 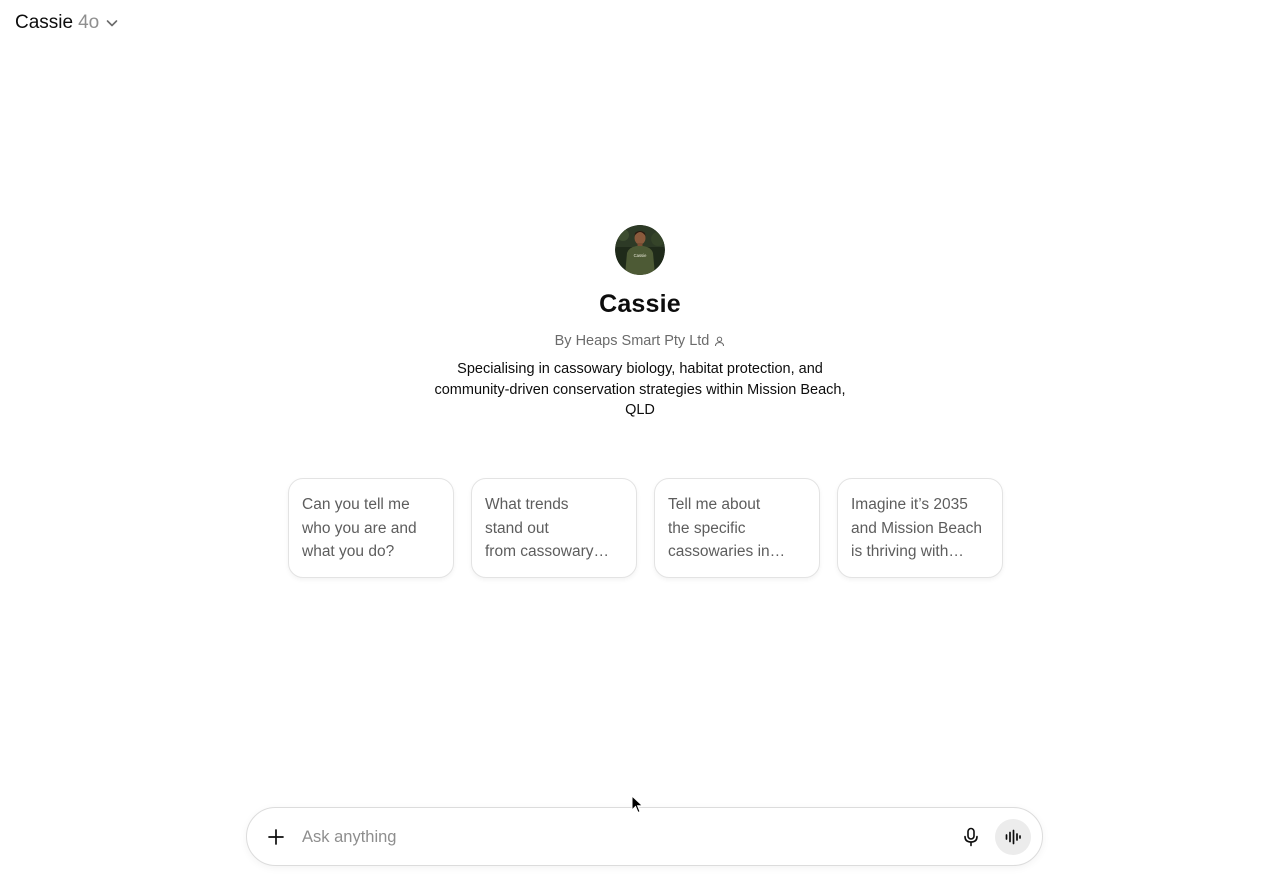 I want to click on microphone-icon, so click(x=971, y=837).